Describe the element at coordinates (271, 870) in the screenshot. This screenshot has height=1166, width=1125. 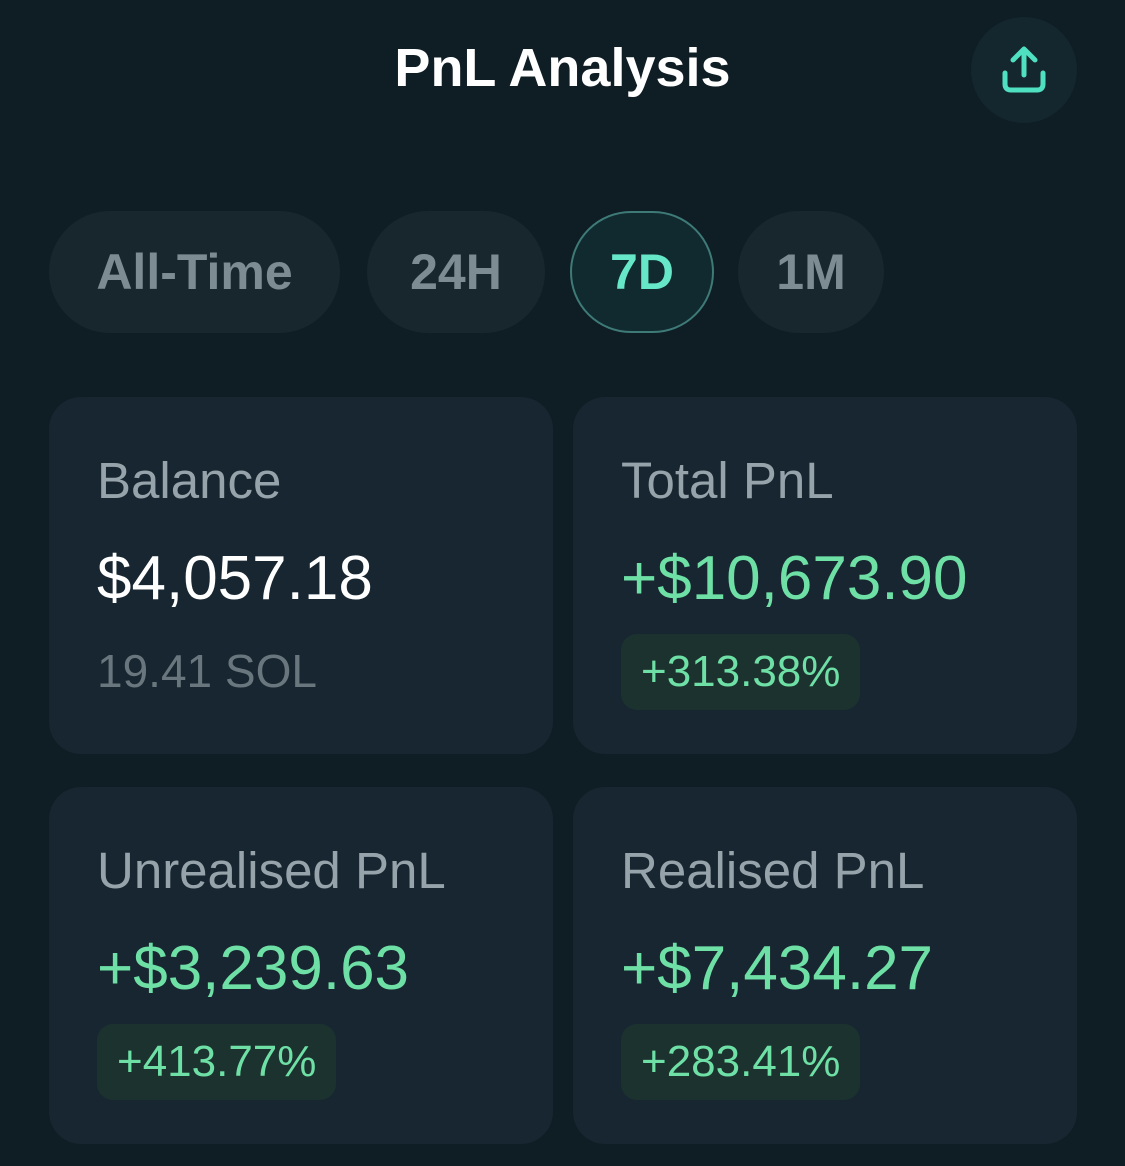
I see `unrealised-pnl-label: Unrealised PnL` at that location.